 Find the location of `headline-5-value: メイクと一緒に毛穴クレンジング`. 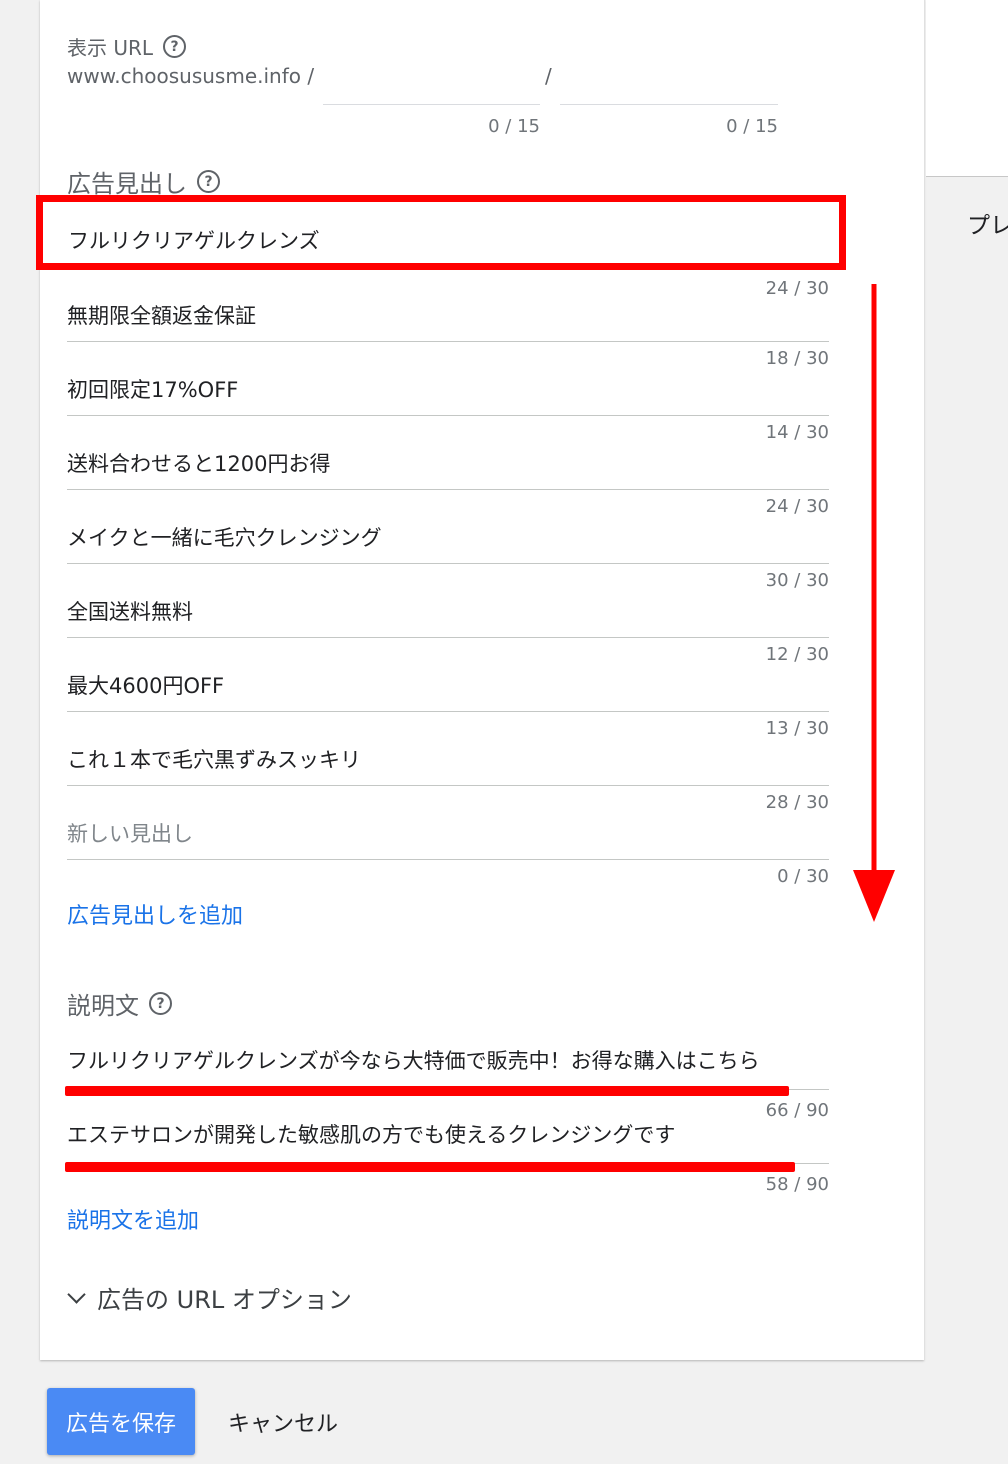

headline-5-value: メイクと一緒に毛穴クレンジング is located at coordinates (224, 538).